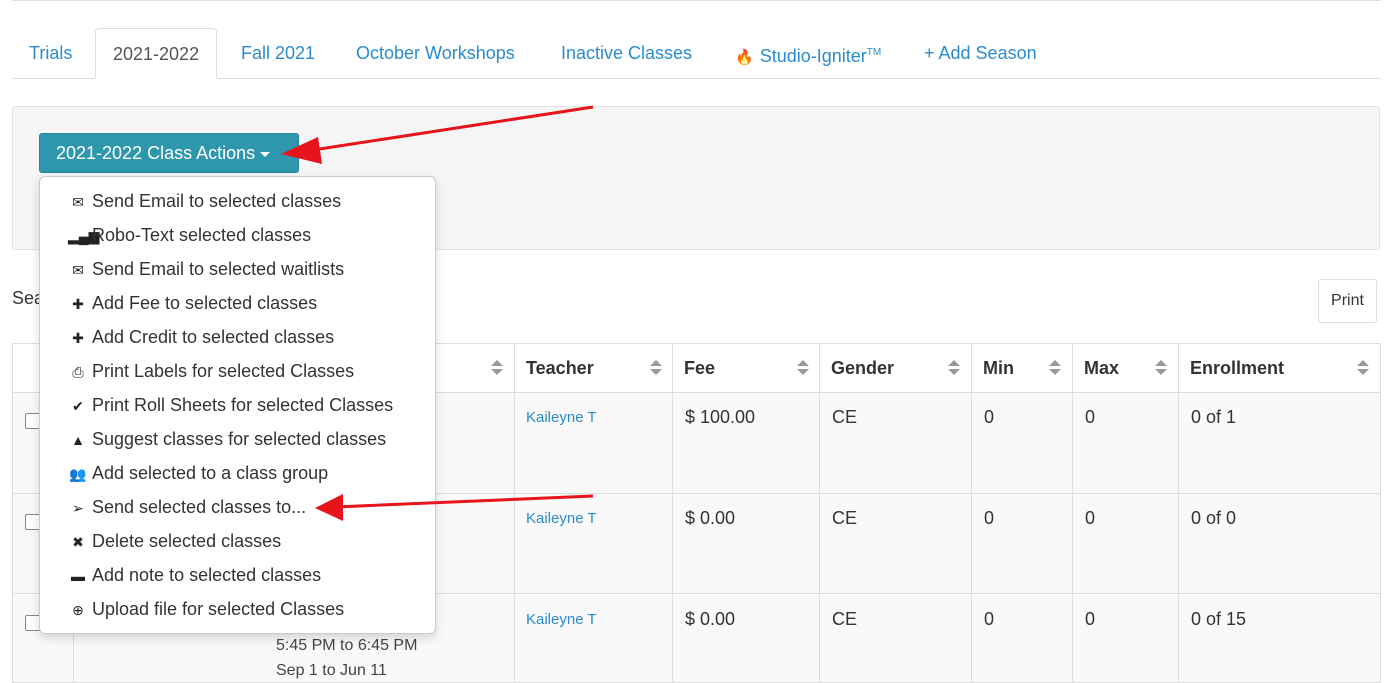  I want to click on tab-add-season: + Add Season, so click(980, 53).